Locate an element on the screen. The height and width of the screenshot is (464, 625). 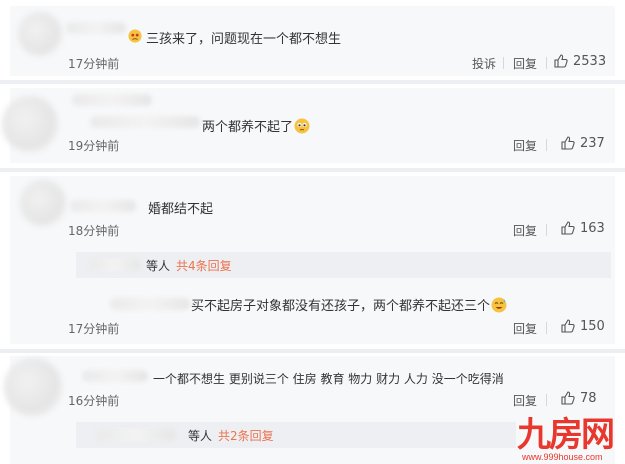
like-button: 163 is located at coordinates (582, 228).